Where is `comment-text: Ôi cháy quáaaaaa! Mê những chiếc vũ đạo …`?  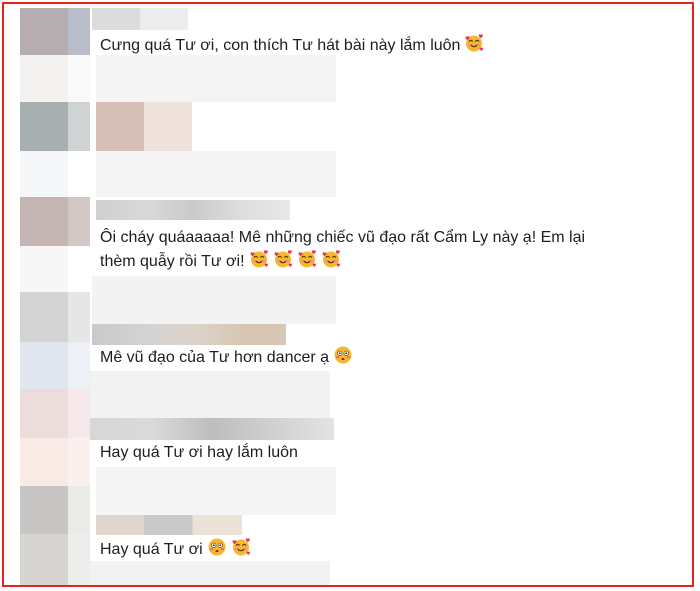 comment-text: Ôi cháy quáaaaaa! Mê những chiếc vũ đạo … is located at coordinates (342, 237).